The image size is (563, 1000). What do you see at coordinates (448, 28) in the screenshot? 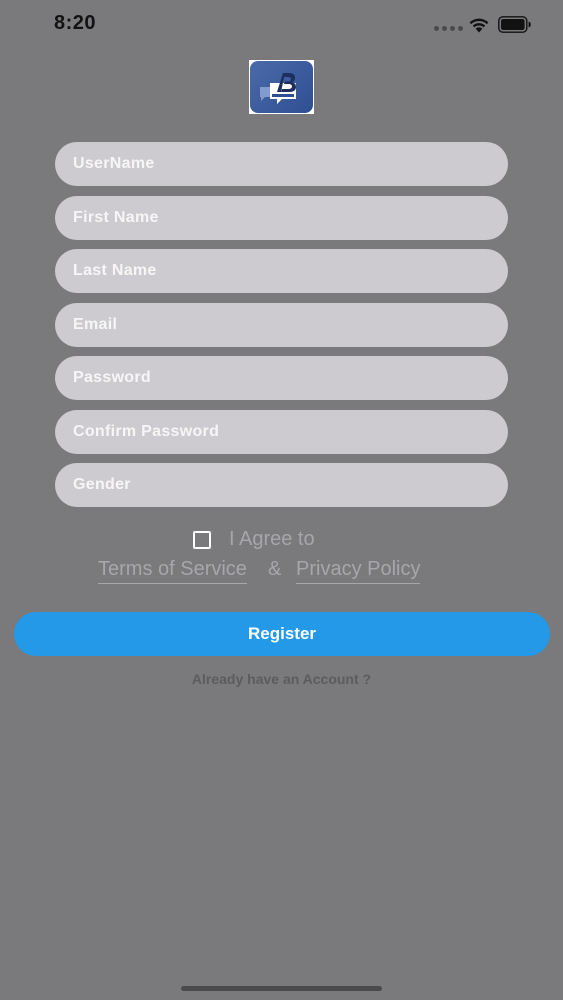
I see `cellular-signal-icon` at bounding box center [448, 28].